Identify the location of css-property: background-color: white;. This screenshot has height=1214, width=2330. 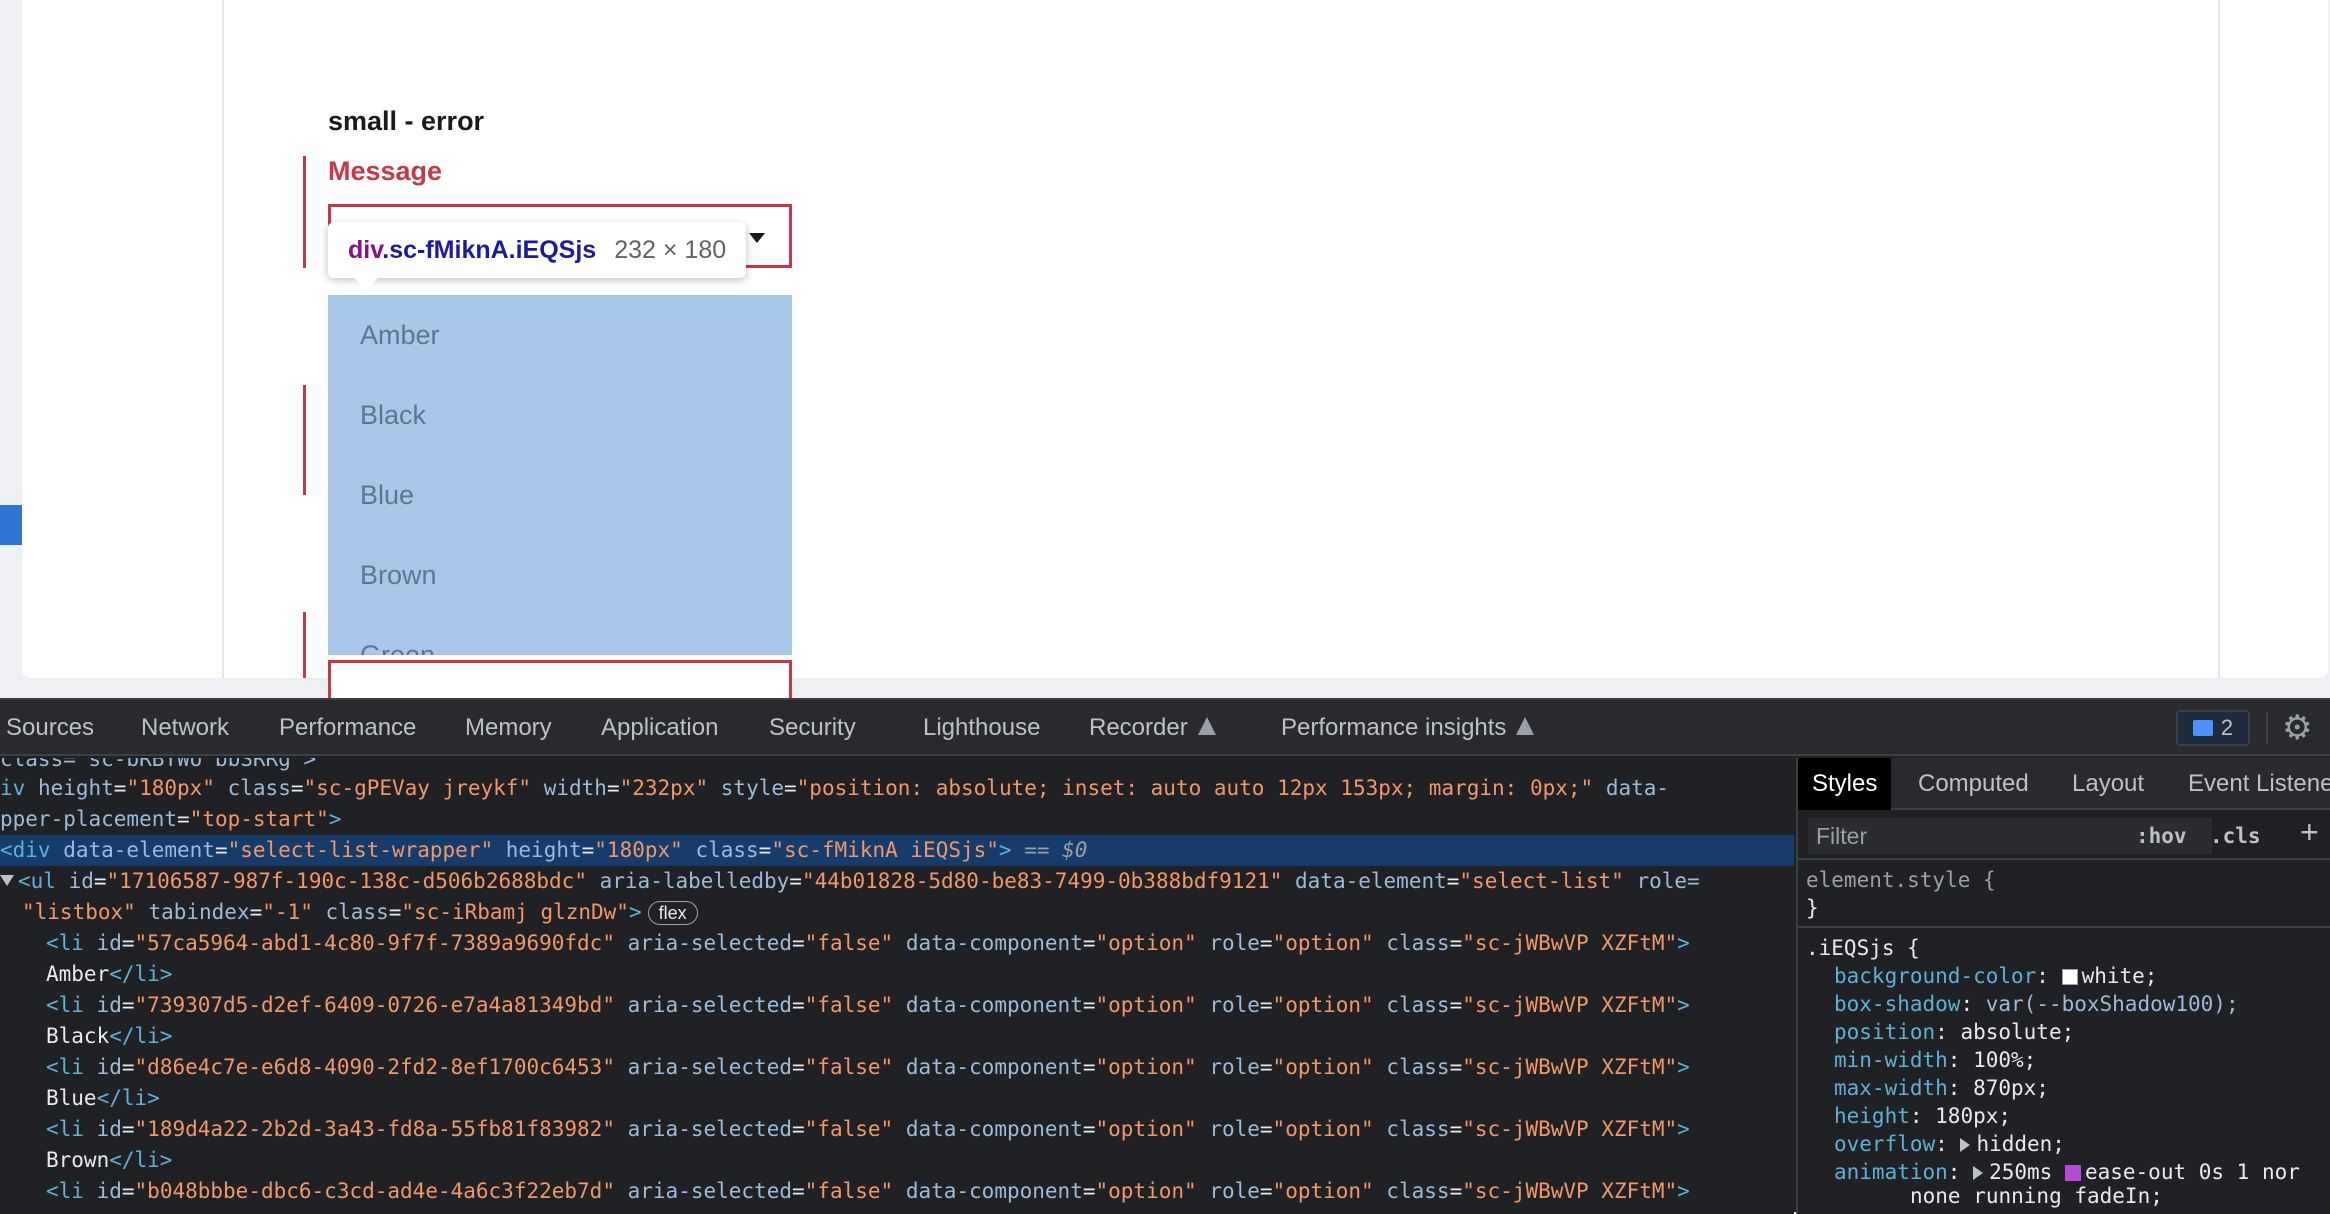
(1995, 976).